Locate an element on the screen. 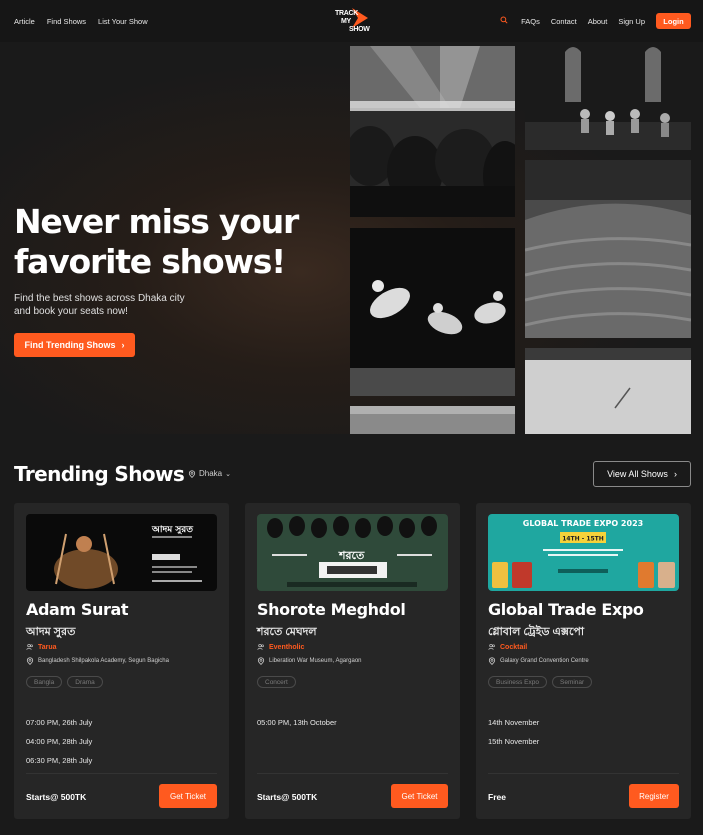 This screenshot has width=703, height=835. tag: Seminar is located at coordinates (572, 682).